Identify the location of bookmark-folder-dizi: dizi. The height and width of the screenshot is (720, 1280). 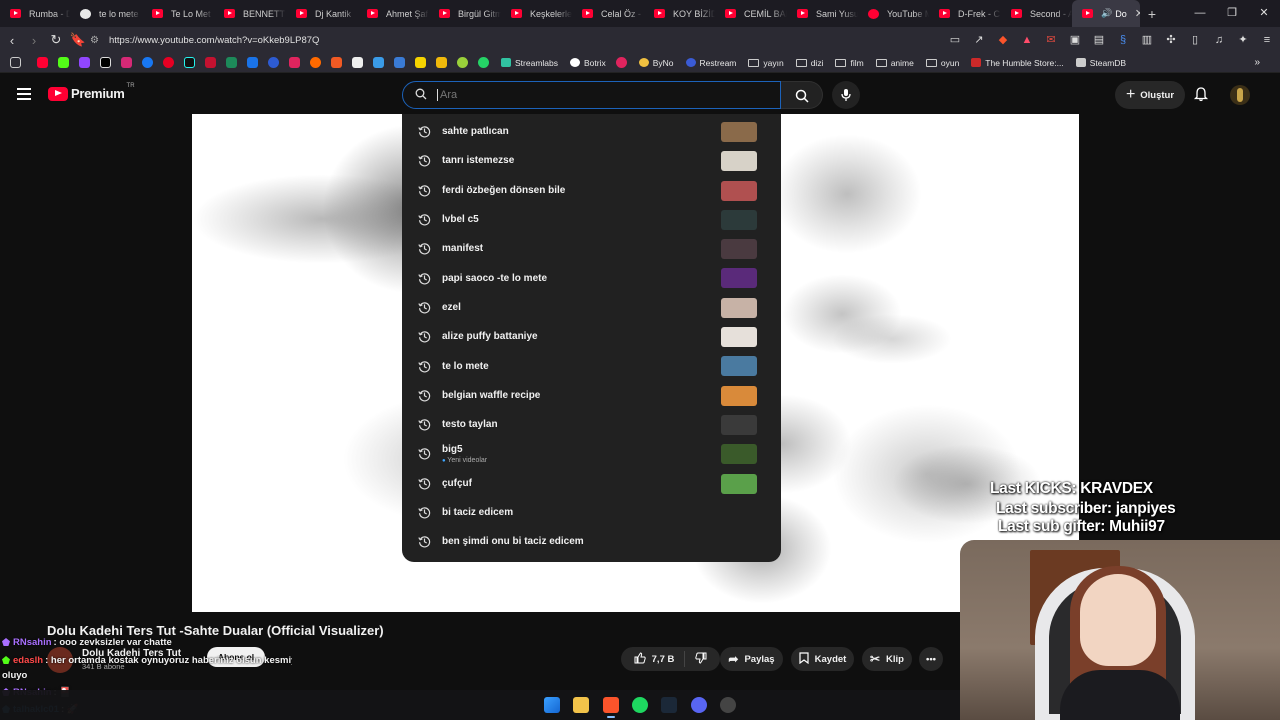
(809, 63).